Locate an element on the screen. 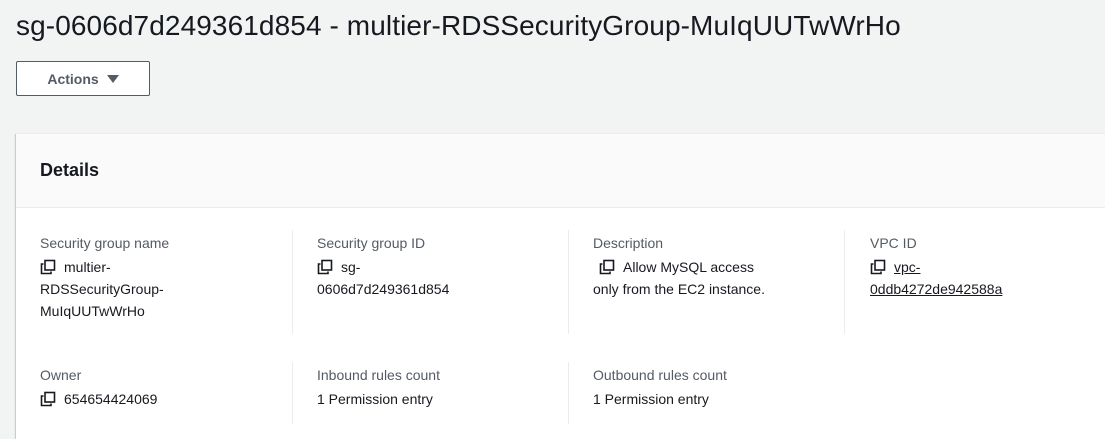 The height and width of the screenshot is (439, 1105). security-group-id-value-line: 0606d7d249361d854 is located at coordinates (383, 289).